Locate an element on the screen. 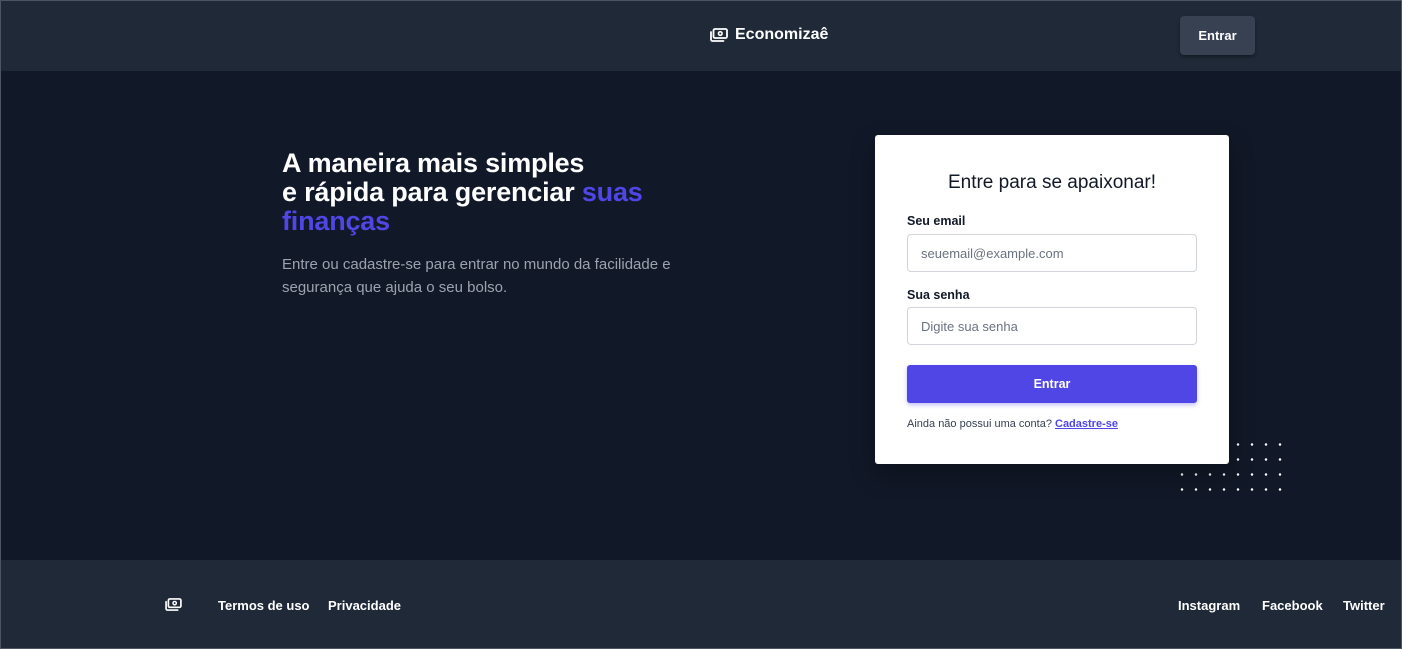  header-login-button: Entrar is located at coordinates (1217, 35).